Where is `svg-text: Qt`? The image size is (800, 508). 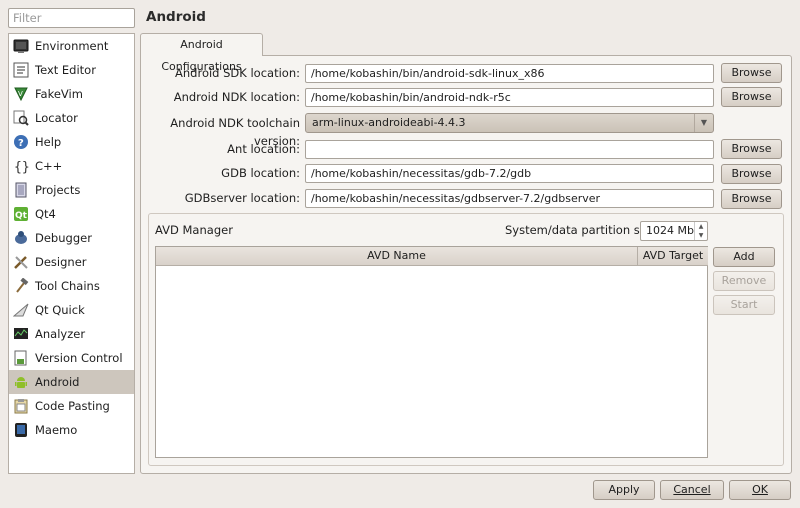 svg-text: Qt is located at coordinates (21, 216).